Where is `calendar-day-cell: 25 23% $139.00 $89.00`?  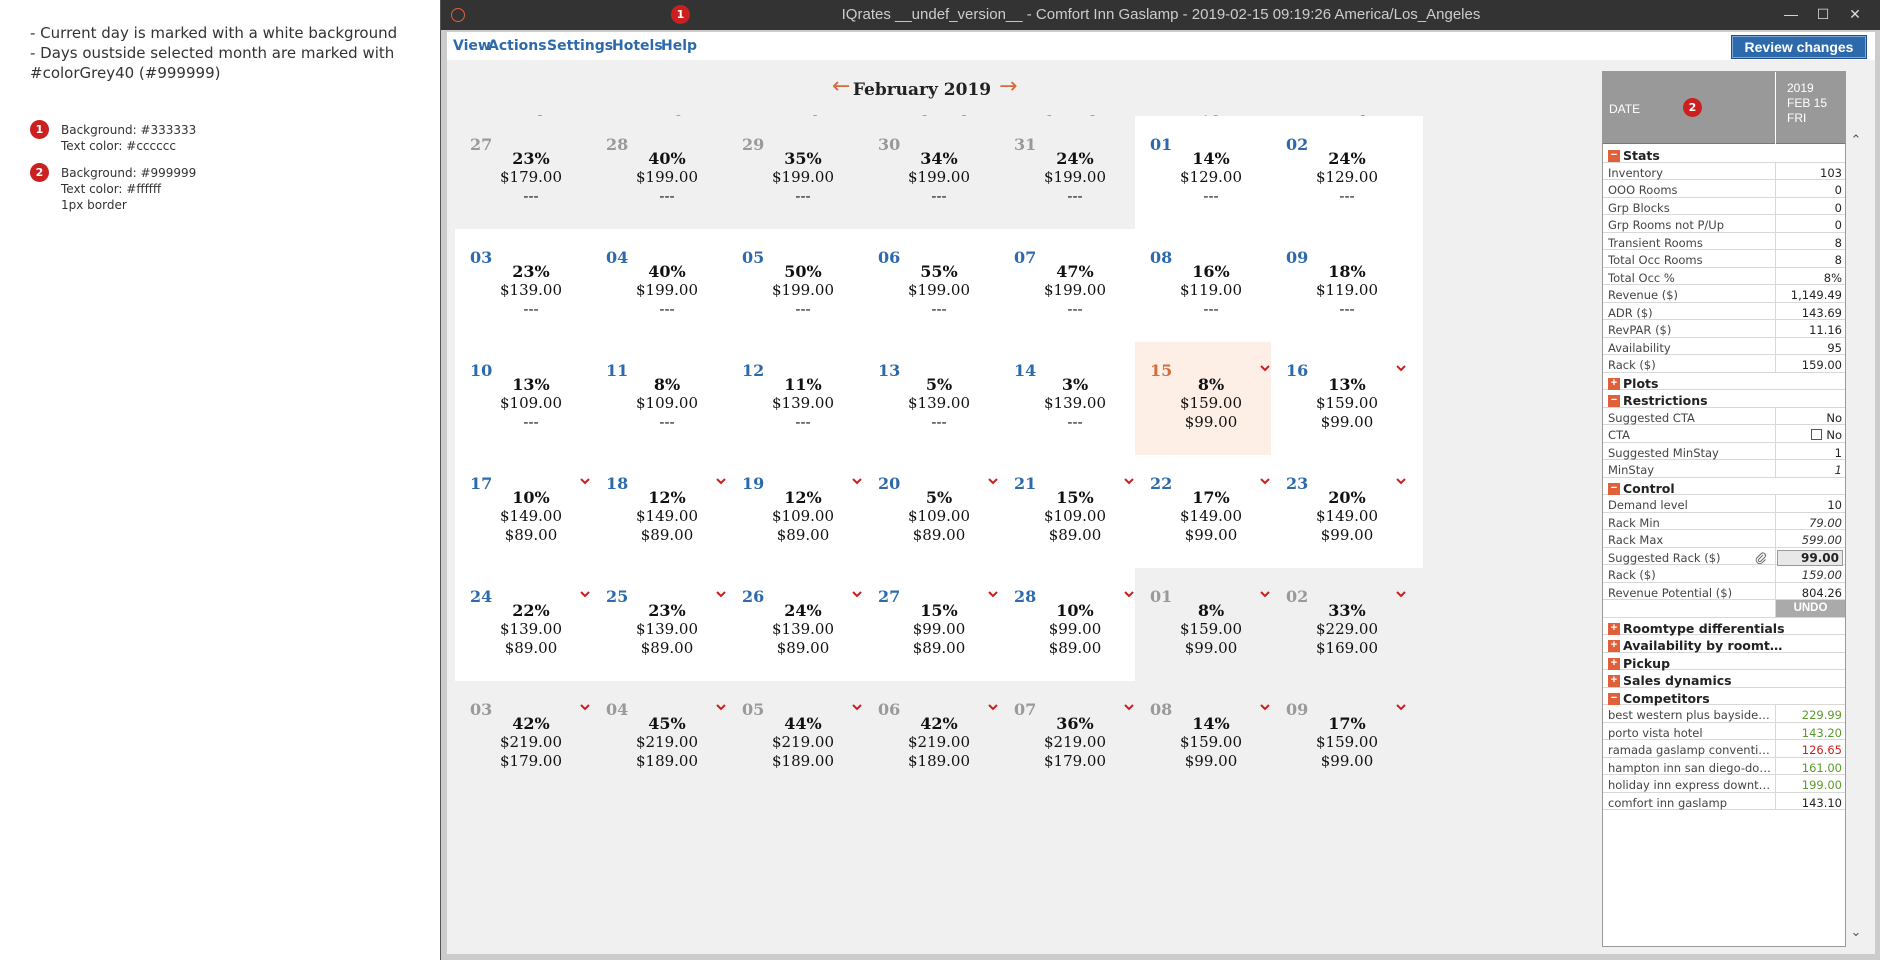
calendar-day-cell: 25 23% $139.00 $89.00 is located at coordinates (667, 630).